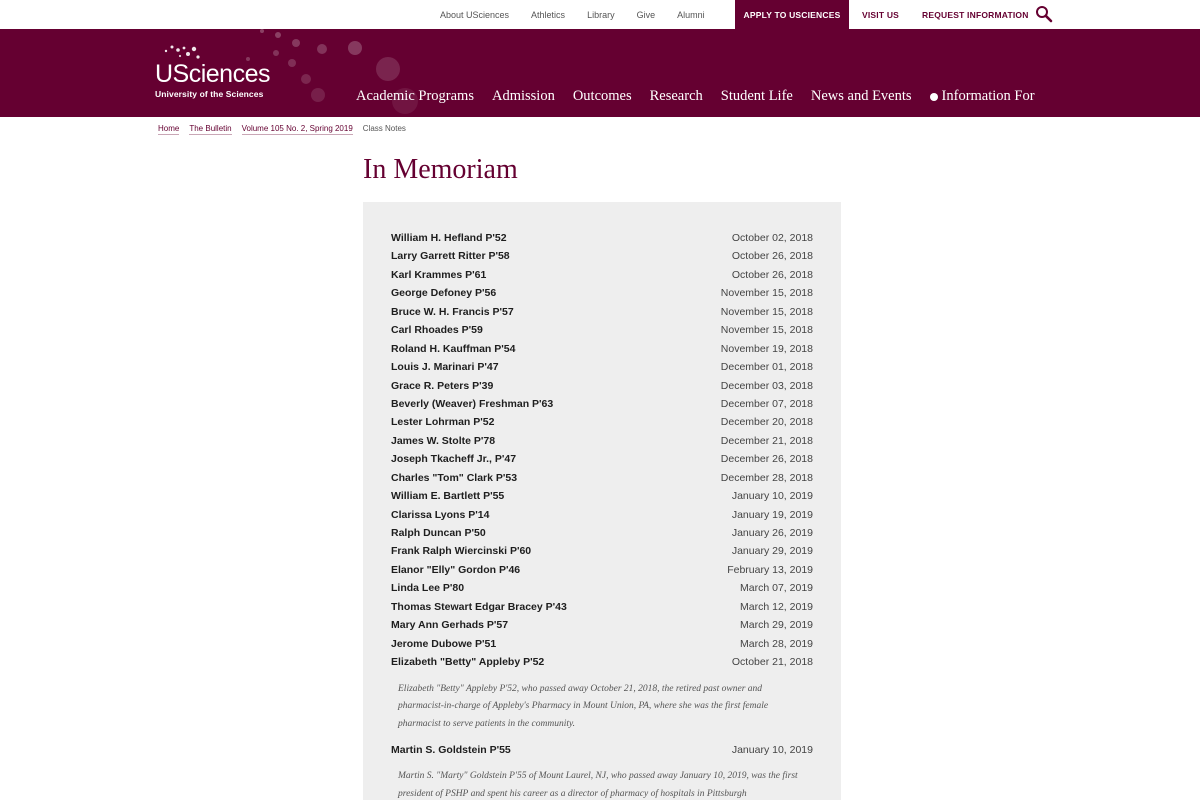 This screenshot has height=800, width=1200. I want to click on memoriam-name: George Defoney P'56, so click(444, 293).